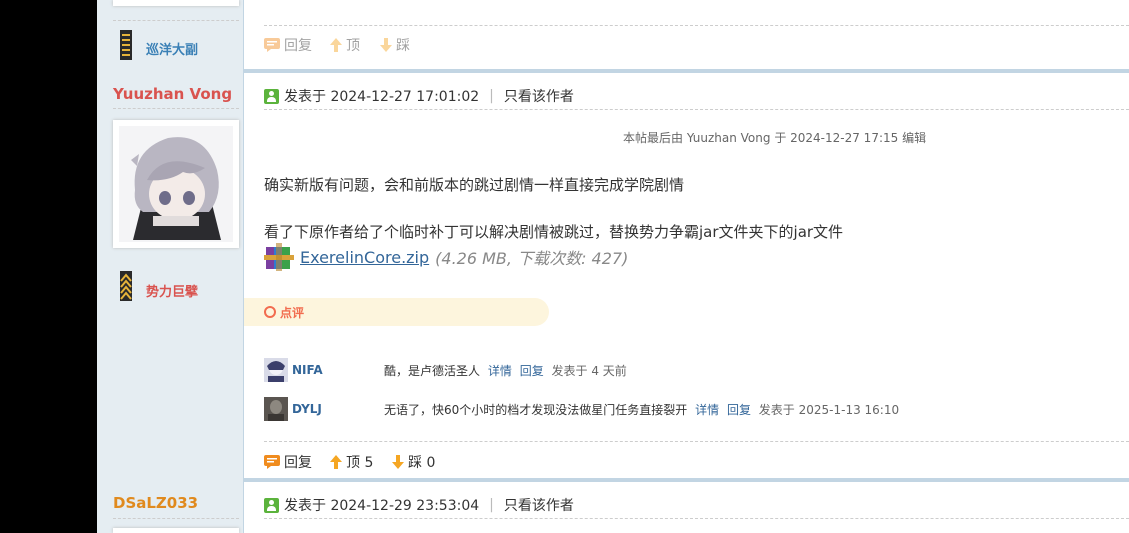 The height and width of the screenshot is (533, 1129). Describe the element at coordinates (360, 463) in the screenshot. I see `upvote-label: 顶 5` at that location.